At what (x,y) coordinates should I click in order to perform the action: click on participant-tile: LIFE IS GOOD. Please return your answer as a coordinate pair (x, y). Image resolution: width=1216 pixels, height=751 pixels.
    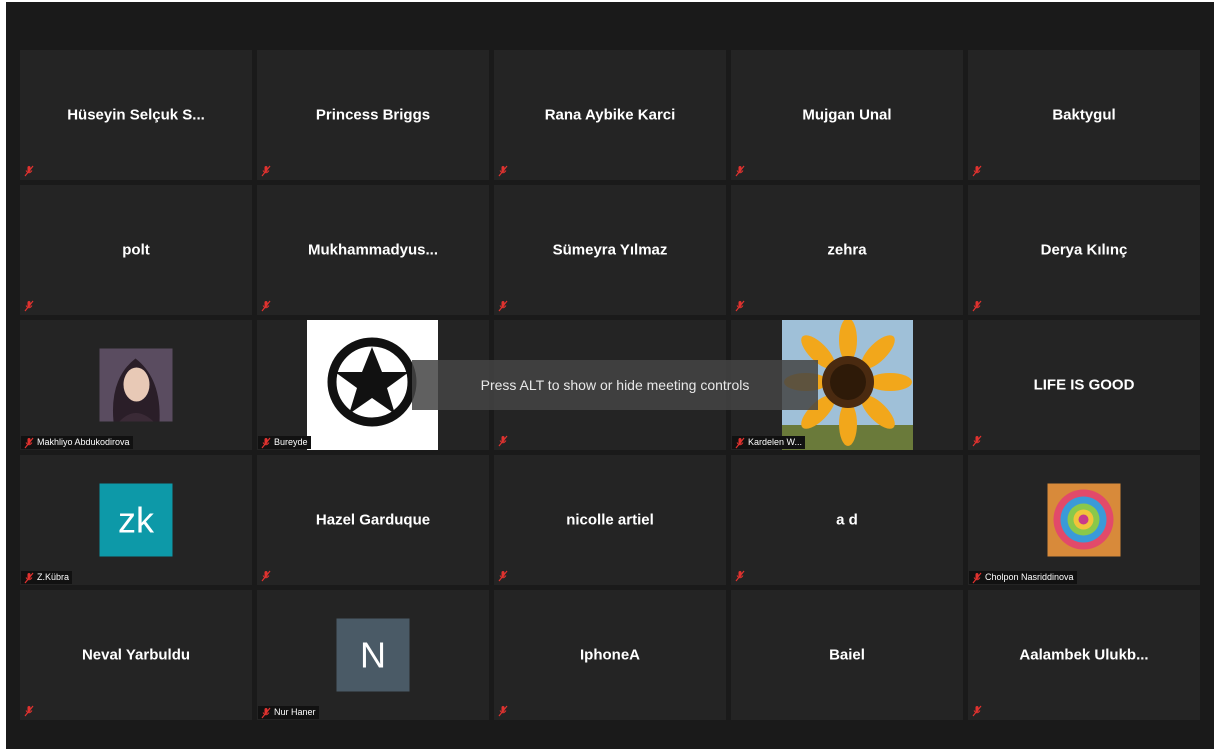
    Looking at the image, I should click on (1084, 385).